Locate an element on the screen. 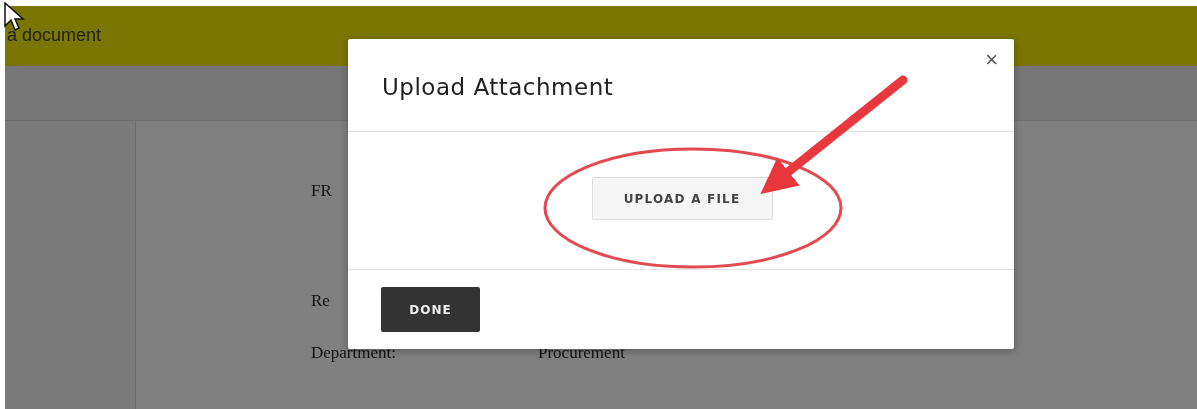  field-label: Department: is located at coordinates (353, 353).